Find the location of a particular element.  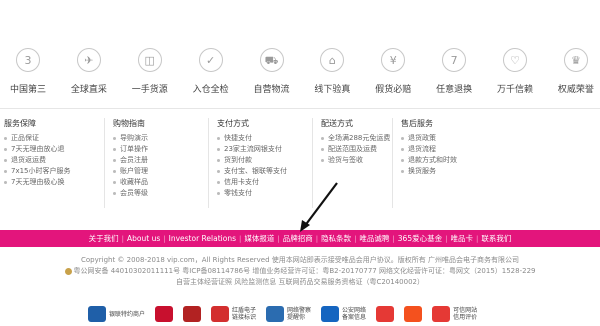

help-link-label: 7天无理由放心退 is located at coordinates (38, 149).